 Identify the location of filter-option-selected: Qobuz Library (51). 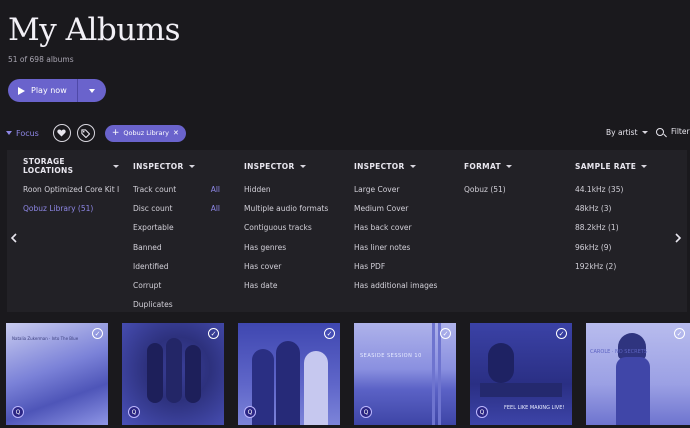
(71, 208).